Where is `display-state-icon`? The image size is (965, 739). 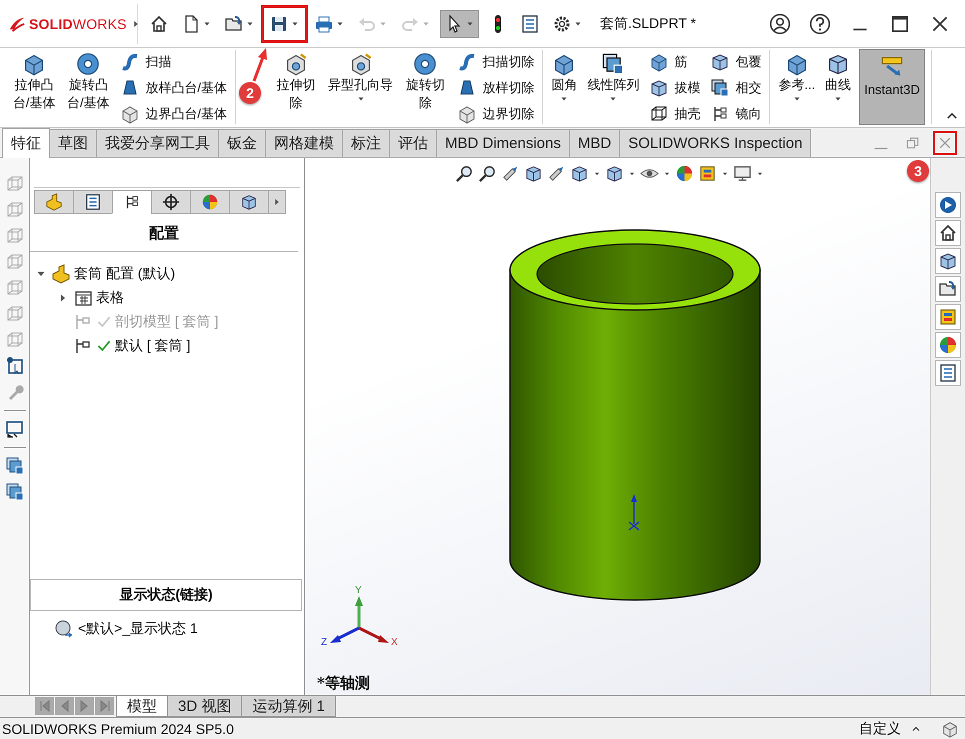 display-state-icon is located at coordinates (64, 629).